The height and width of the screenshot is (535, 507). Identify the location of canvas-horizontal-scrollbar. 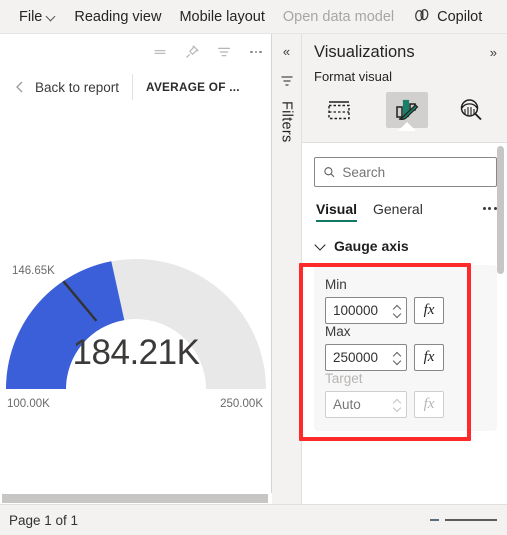
(136, 498).